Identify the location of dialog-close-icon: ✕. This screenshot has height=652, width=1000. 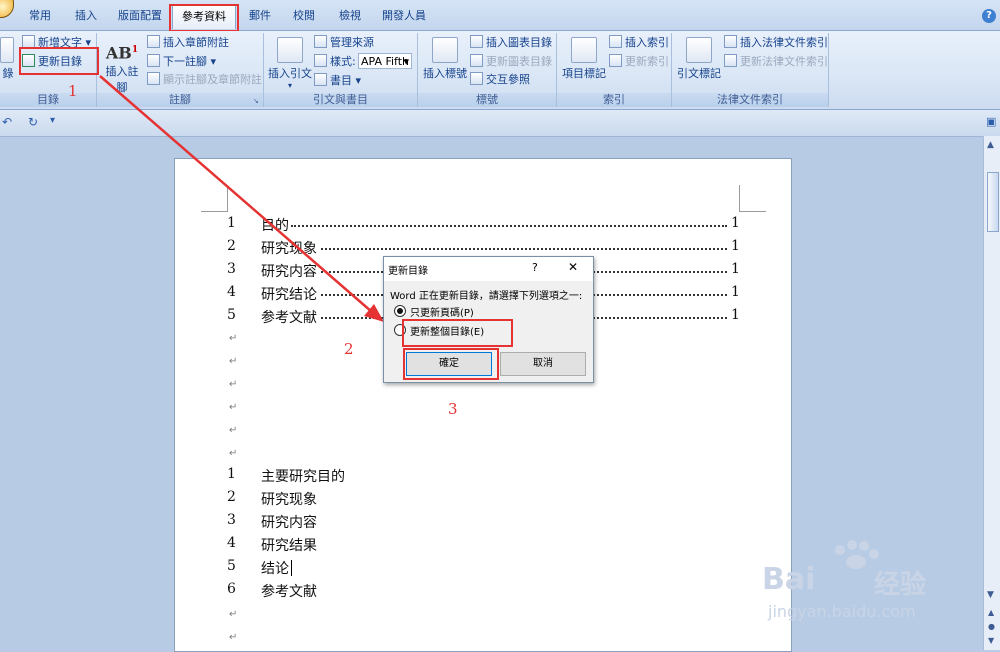
(573, 267).